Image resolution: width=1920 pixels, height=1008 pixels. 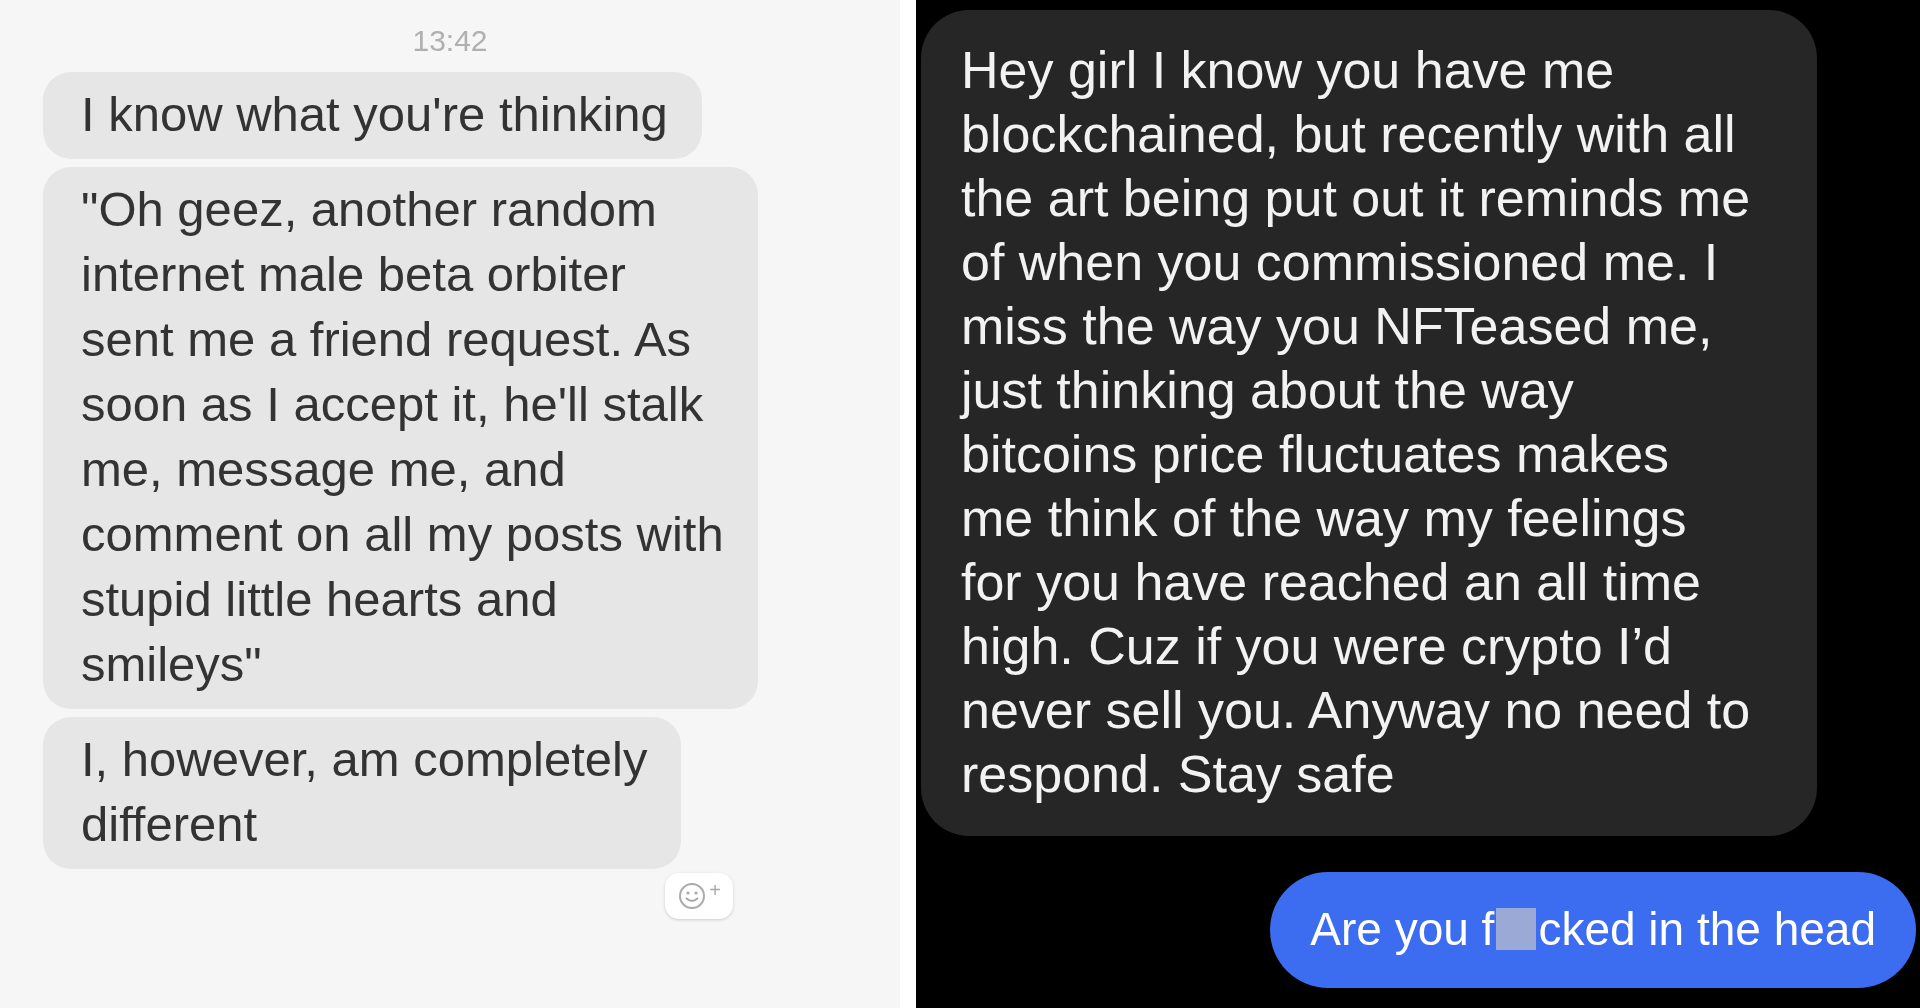 I want to click on smiley-icon, so click(x=692, y=896).